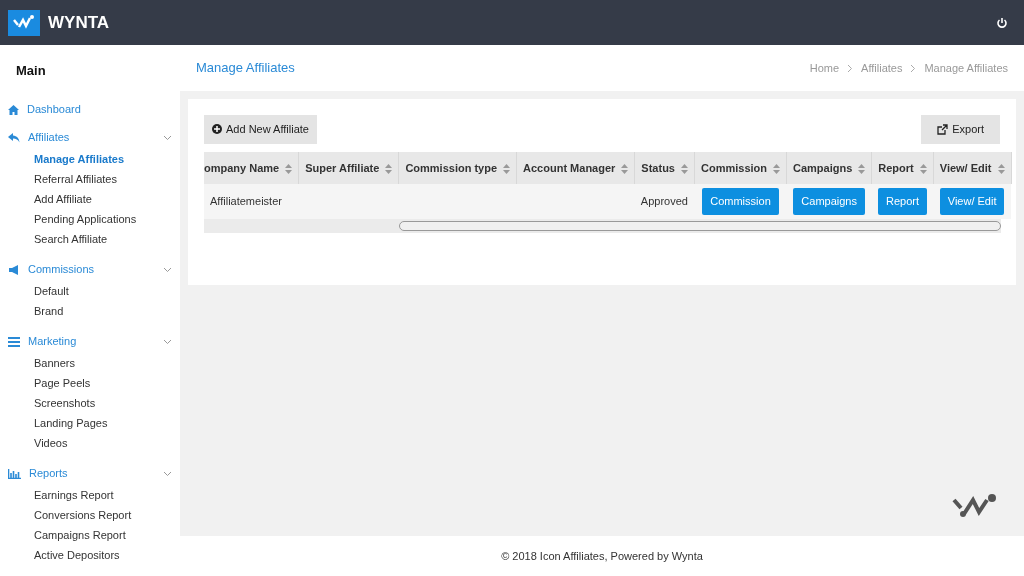  I want to click on column-header: ompany Name, so click(242, 167).